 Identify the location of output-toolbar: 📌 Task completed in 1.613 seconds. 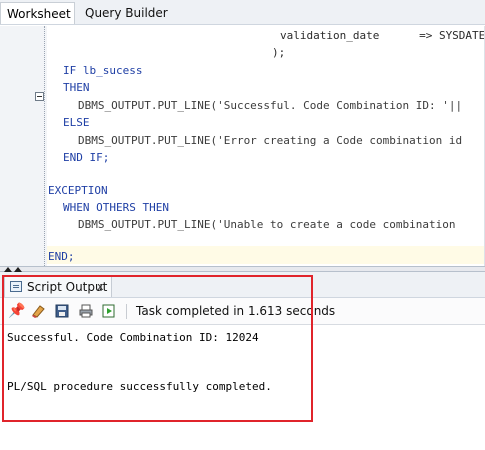
(242, 311).